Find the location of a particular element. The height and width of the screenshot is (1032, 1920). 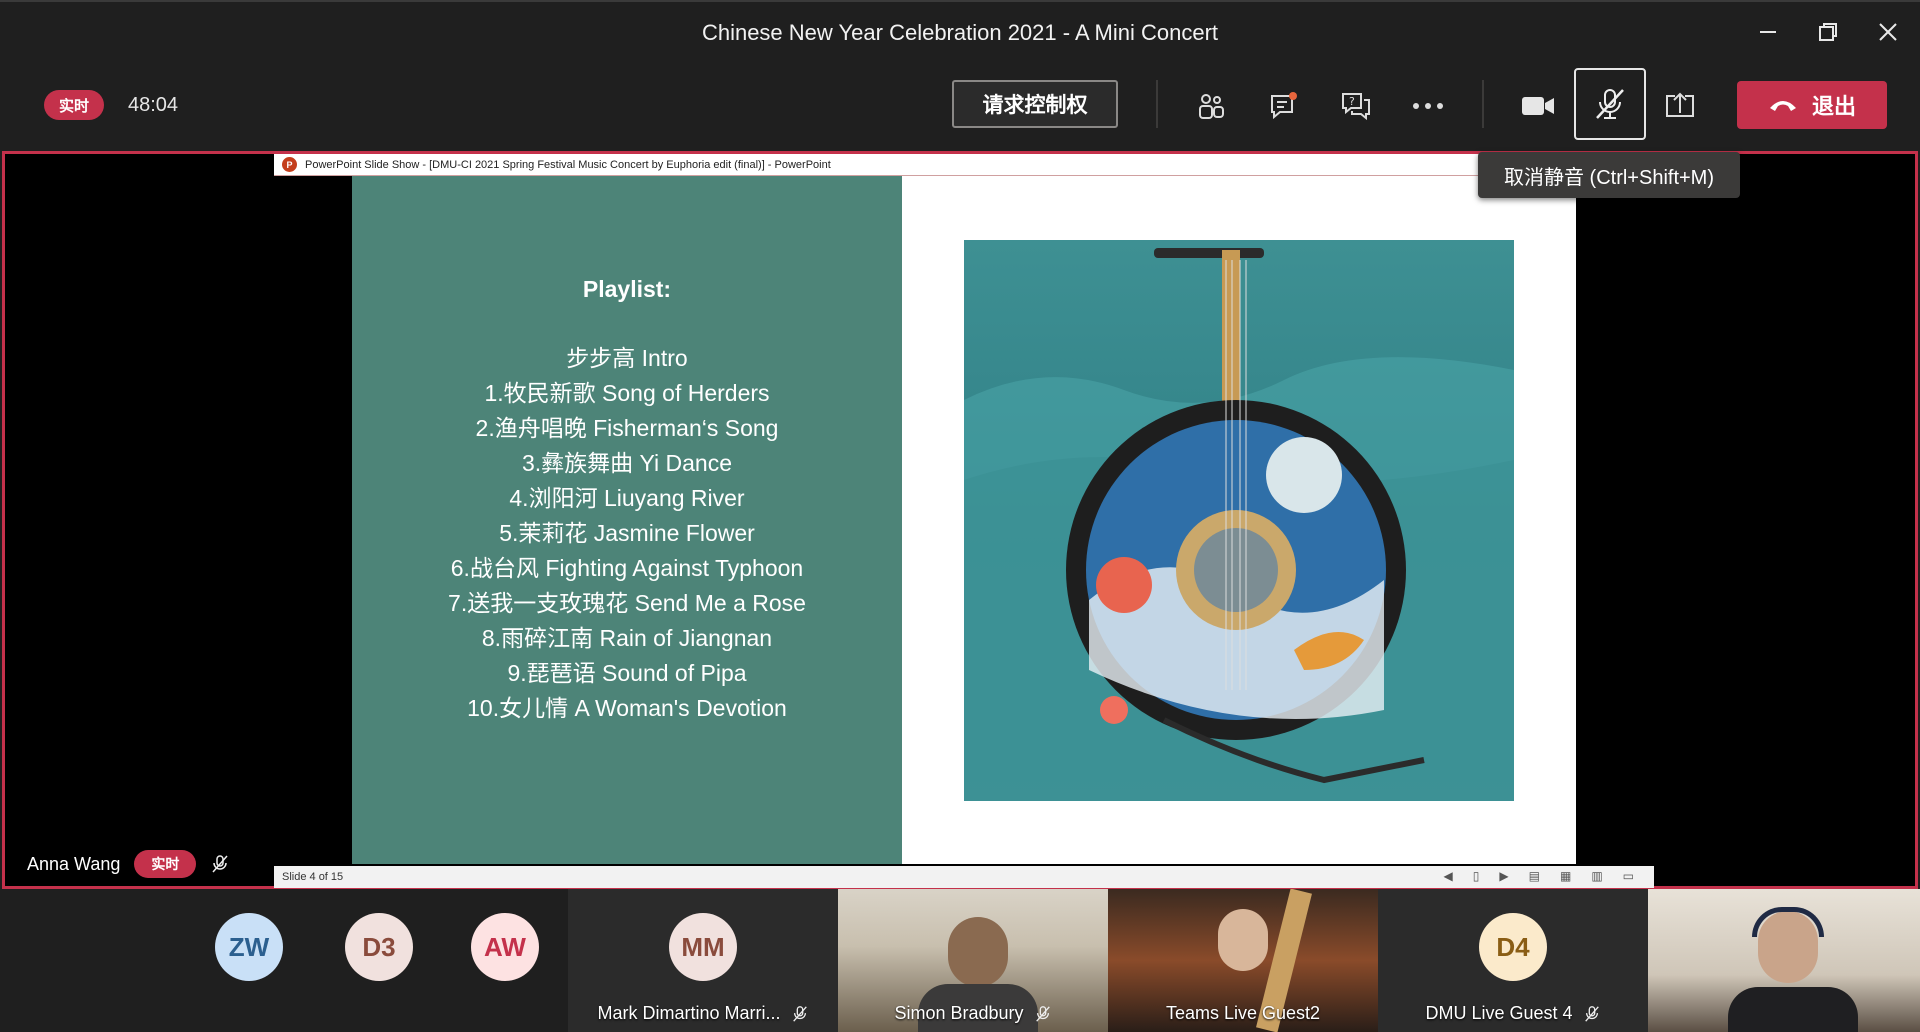

participant-name: Simon Bradbury is located at coordinates (959, 1013).